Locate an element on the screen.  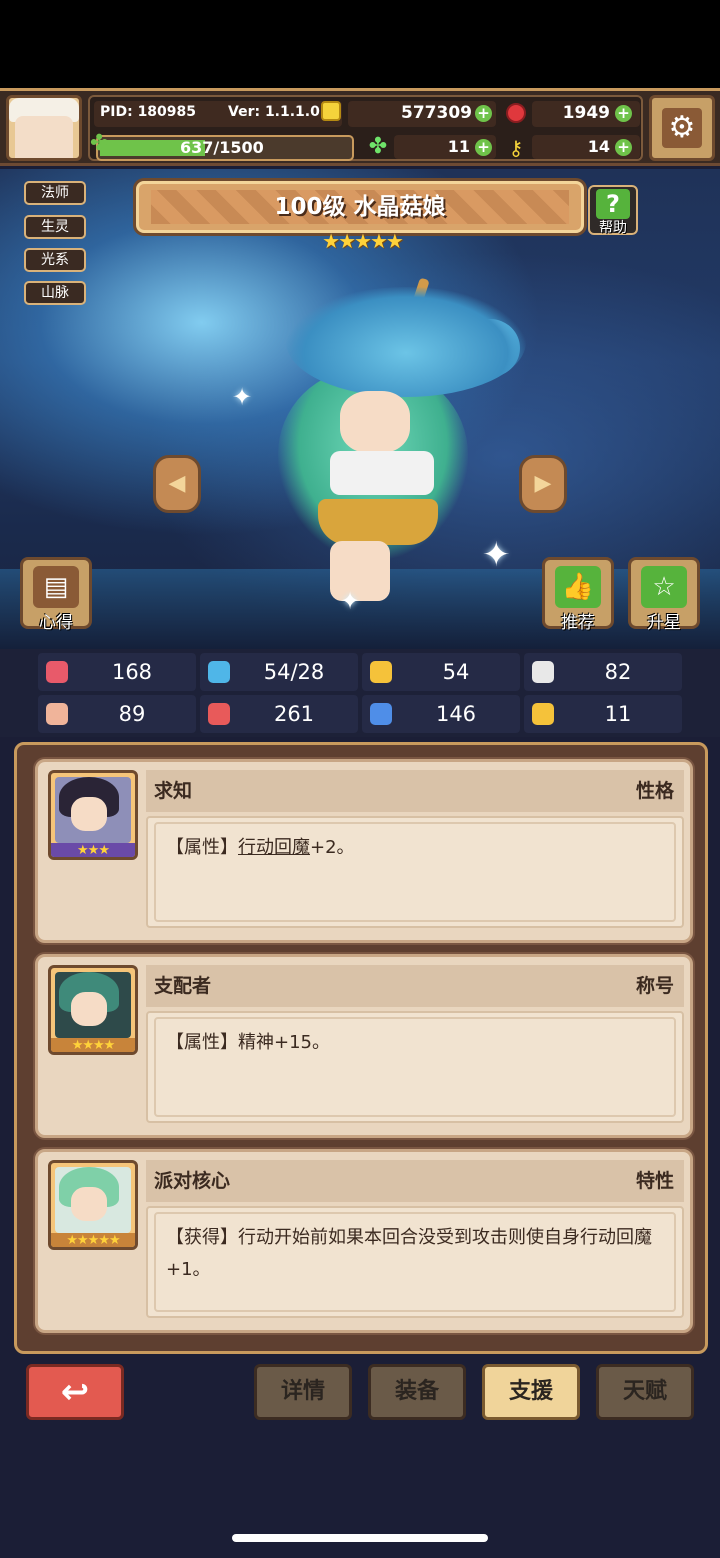
version-label: Ver: 1.1.1.0 is located at coordinates (274, 112).